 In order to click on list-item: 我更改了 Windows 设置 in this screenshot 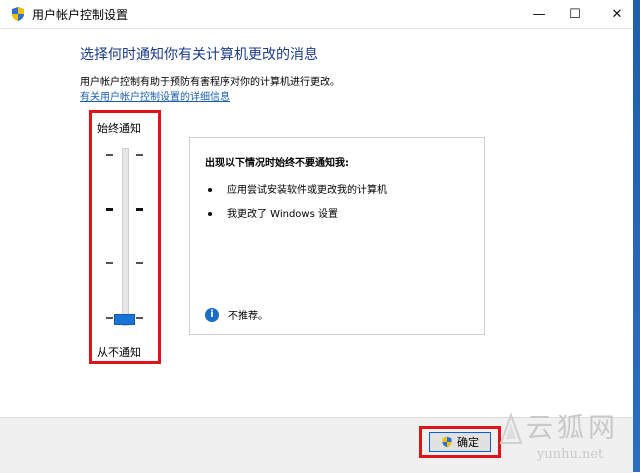, I will do `click(273, 212)`.